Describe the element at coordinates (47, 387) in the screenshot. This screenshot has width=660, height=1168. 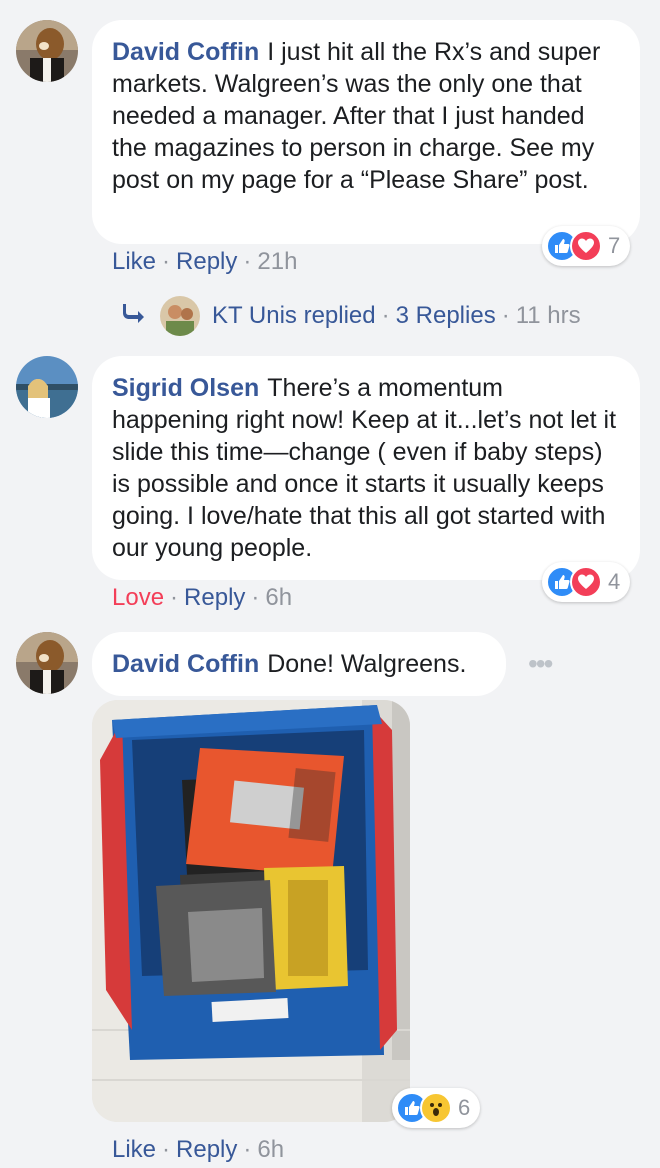
I see `avatar-sigrid-olsen` at that location.